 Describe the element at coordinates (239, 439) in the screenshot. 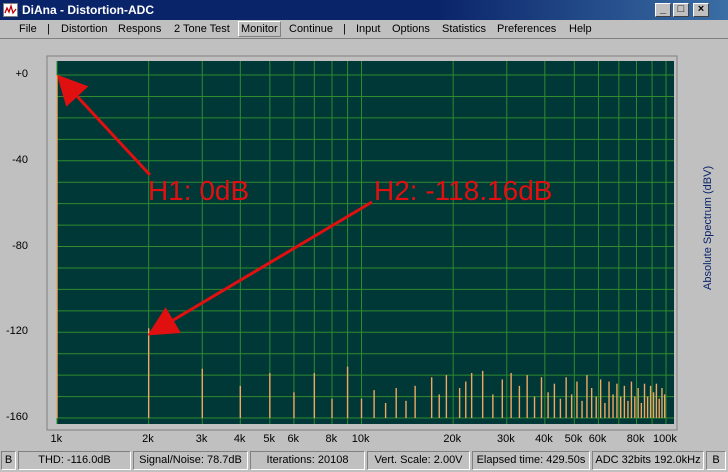

I see `x-tick-label: 4k` at that location.